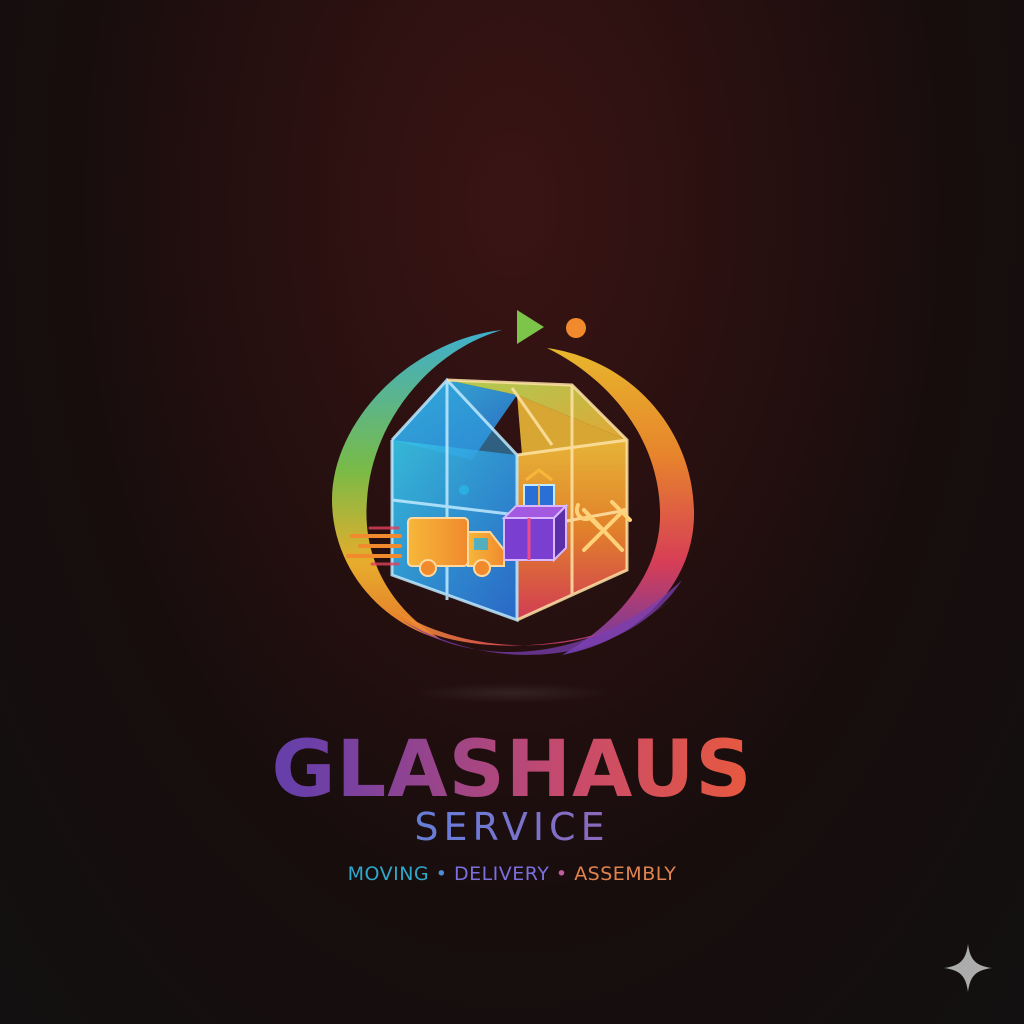 This screenshot has height=1024, width=1024. I want to click on tagline-moving: MOVING, so click(388, 874).